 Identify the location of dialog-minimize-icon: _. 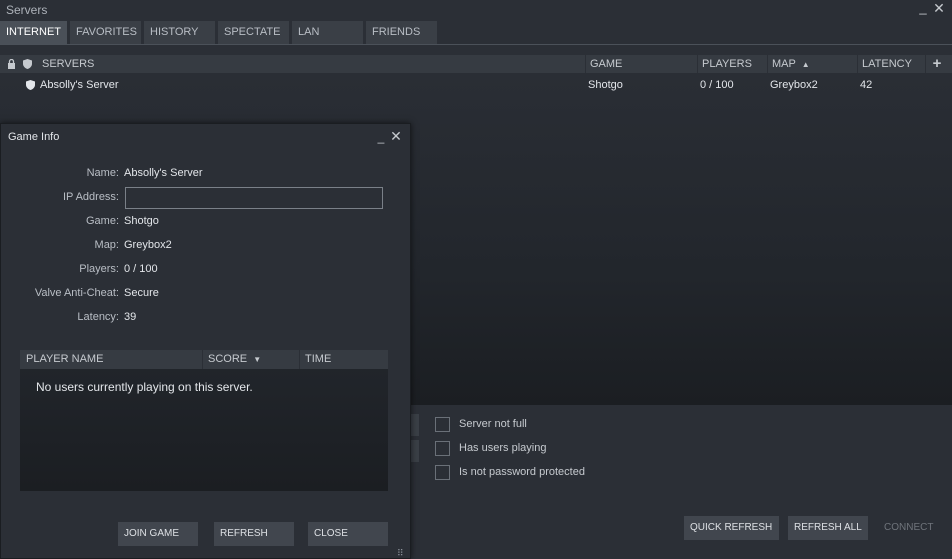
(381, 137).